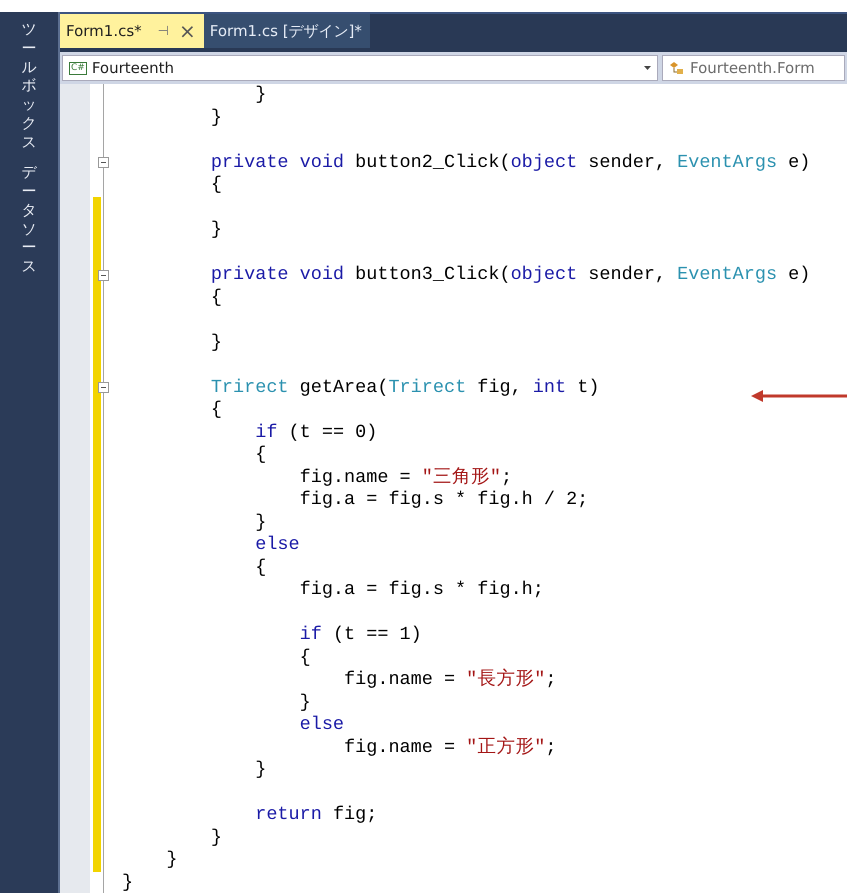 Image resolution: width=847 pixels, height=893 pixels. I want to click on code-line: if (t == 1), so click(360, 635).